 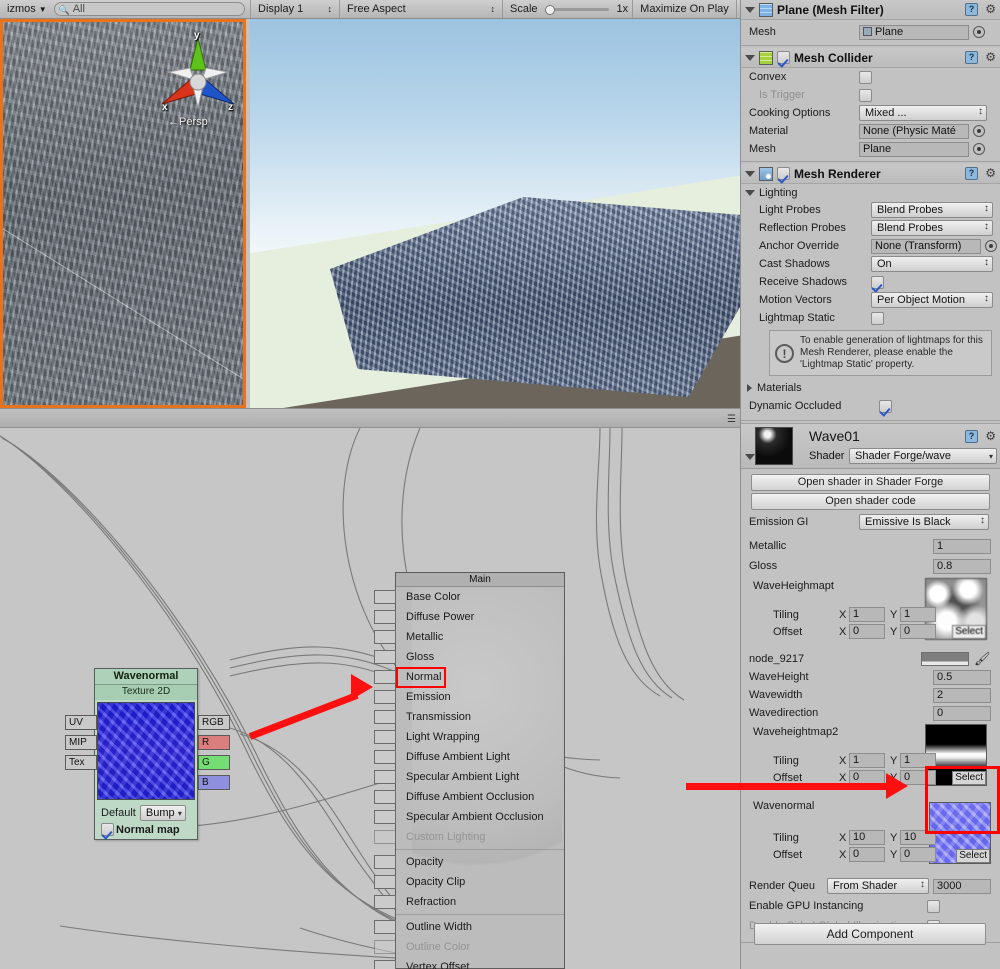 What do you see at coordinates (870, 10) in the screenshot?
I see `component-header-mesh-filter: Plane (Mesh Filter) ? ⚙` at bounding box center [870, 10].